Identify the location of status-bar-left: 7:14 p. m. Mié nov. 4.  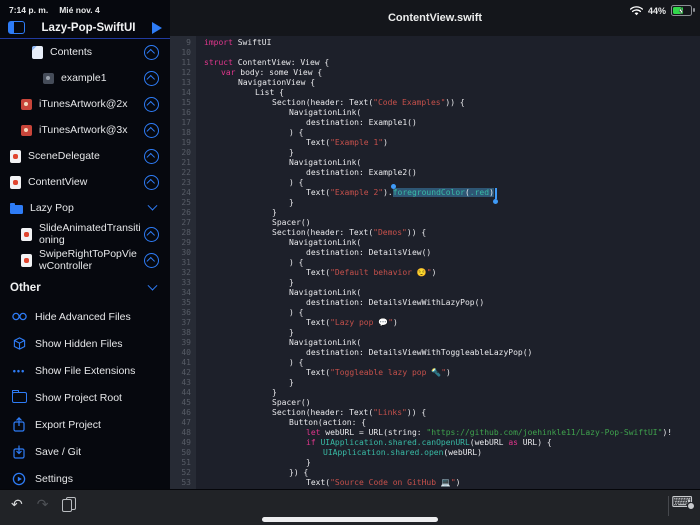
(54, 10).